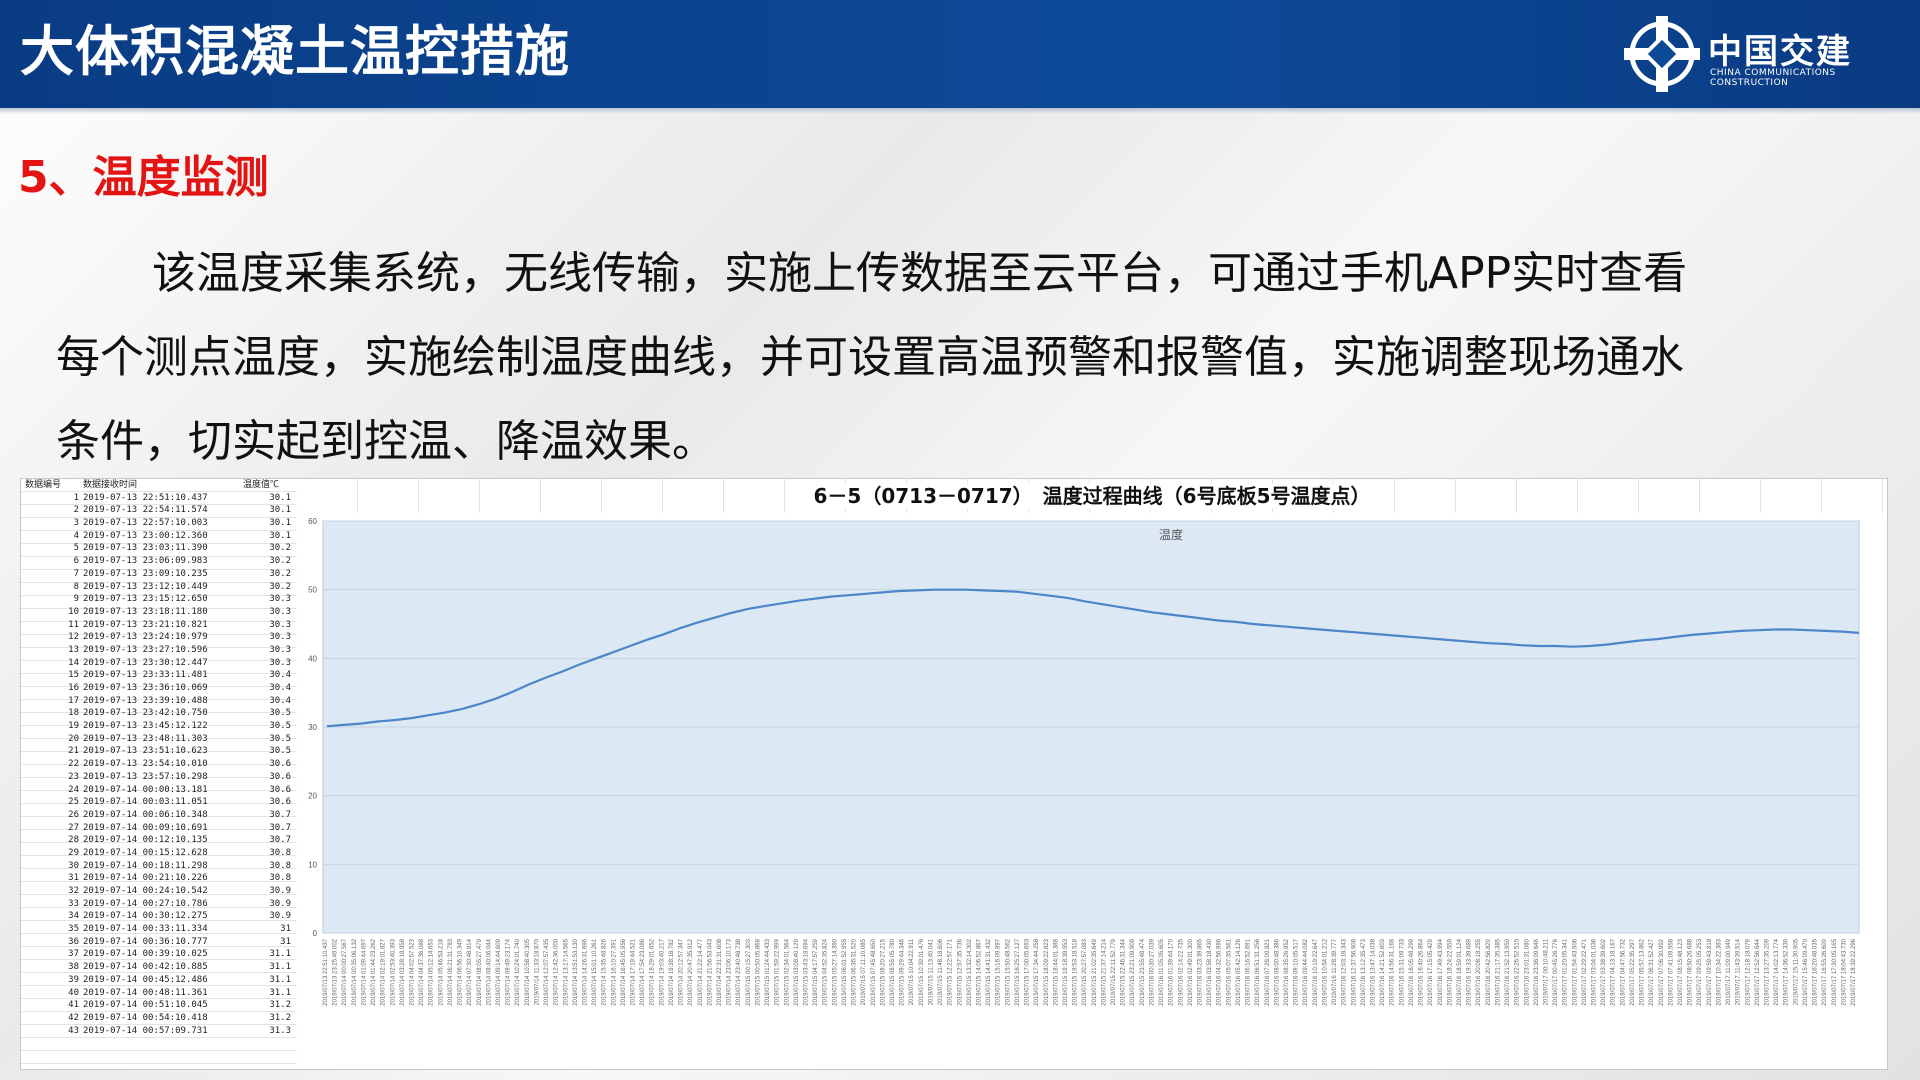  What do you see at coordinates (826, 971) in the screenshot?
I see `x-tick-label: 2019/07/15 04:52:35.824` at bounding box center [826, 971].